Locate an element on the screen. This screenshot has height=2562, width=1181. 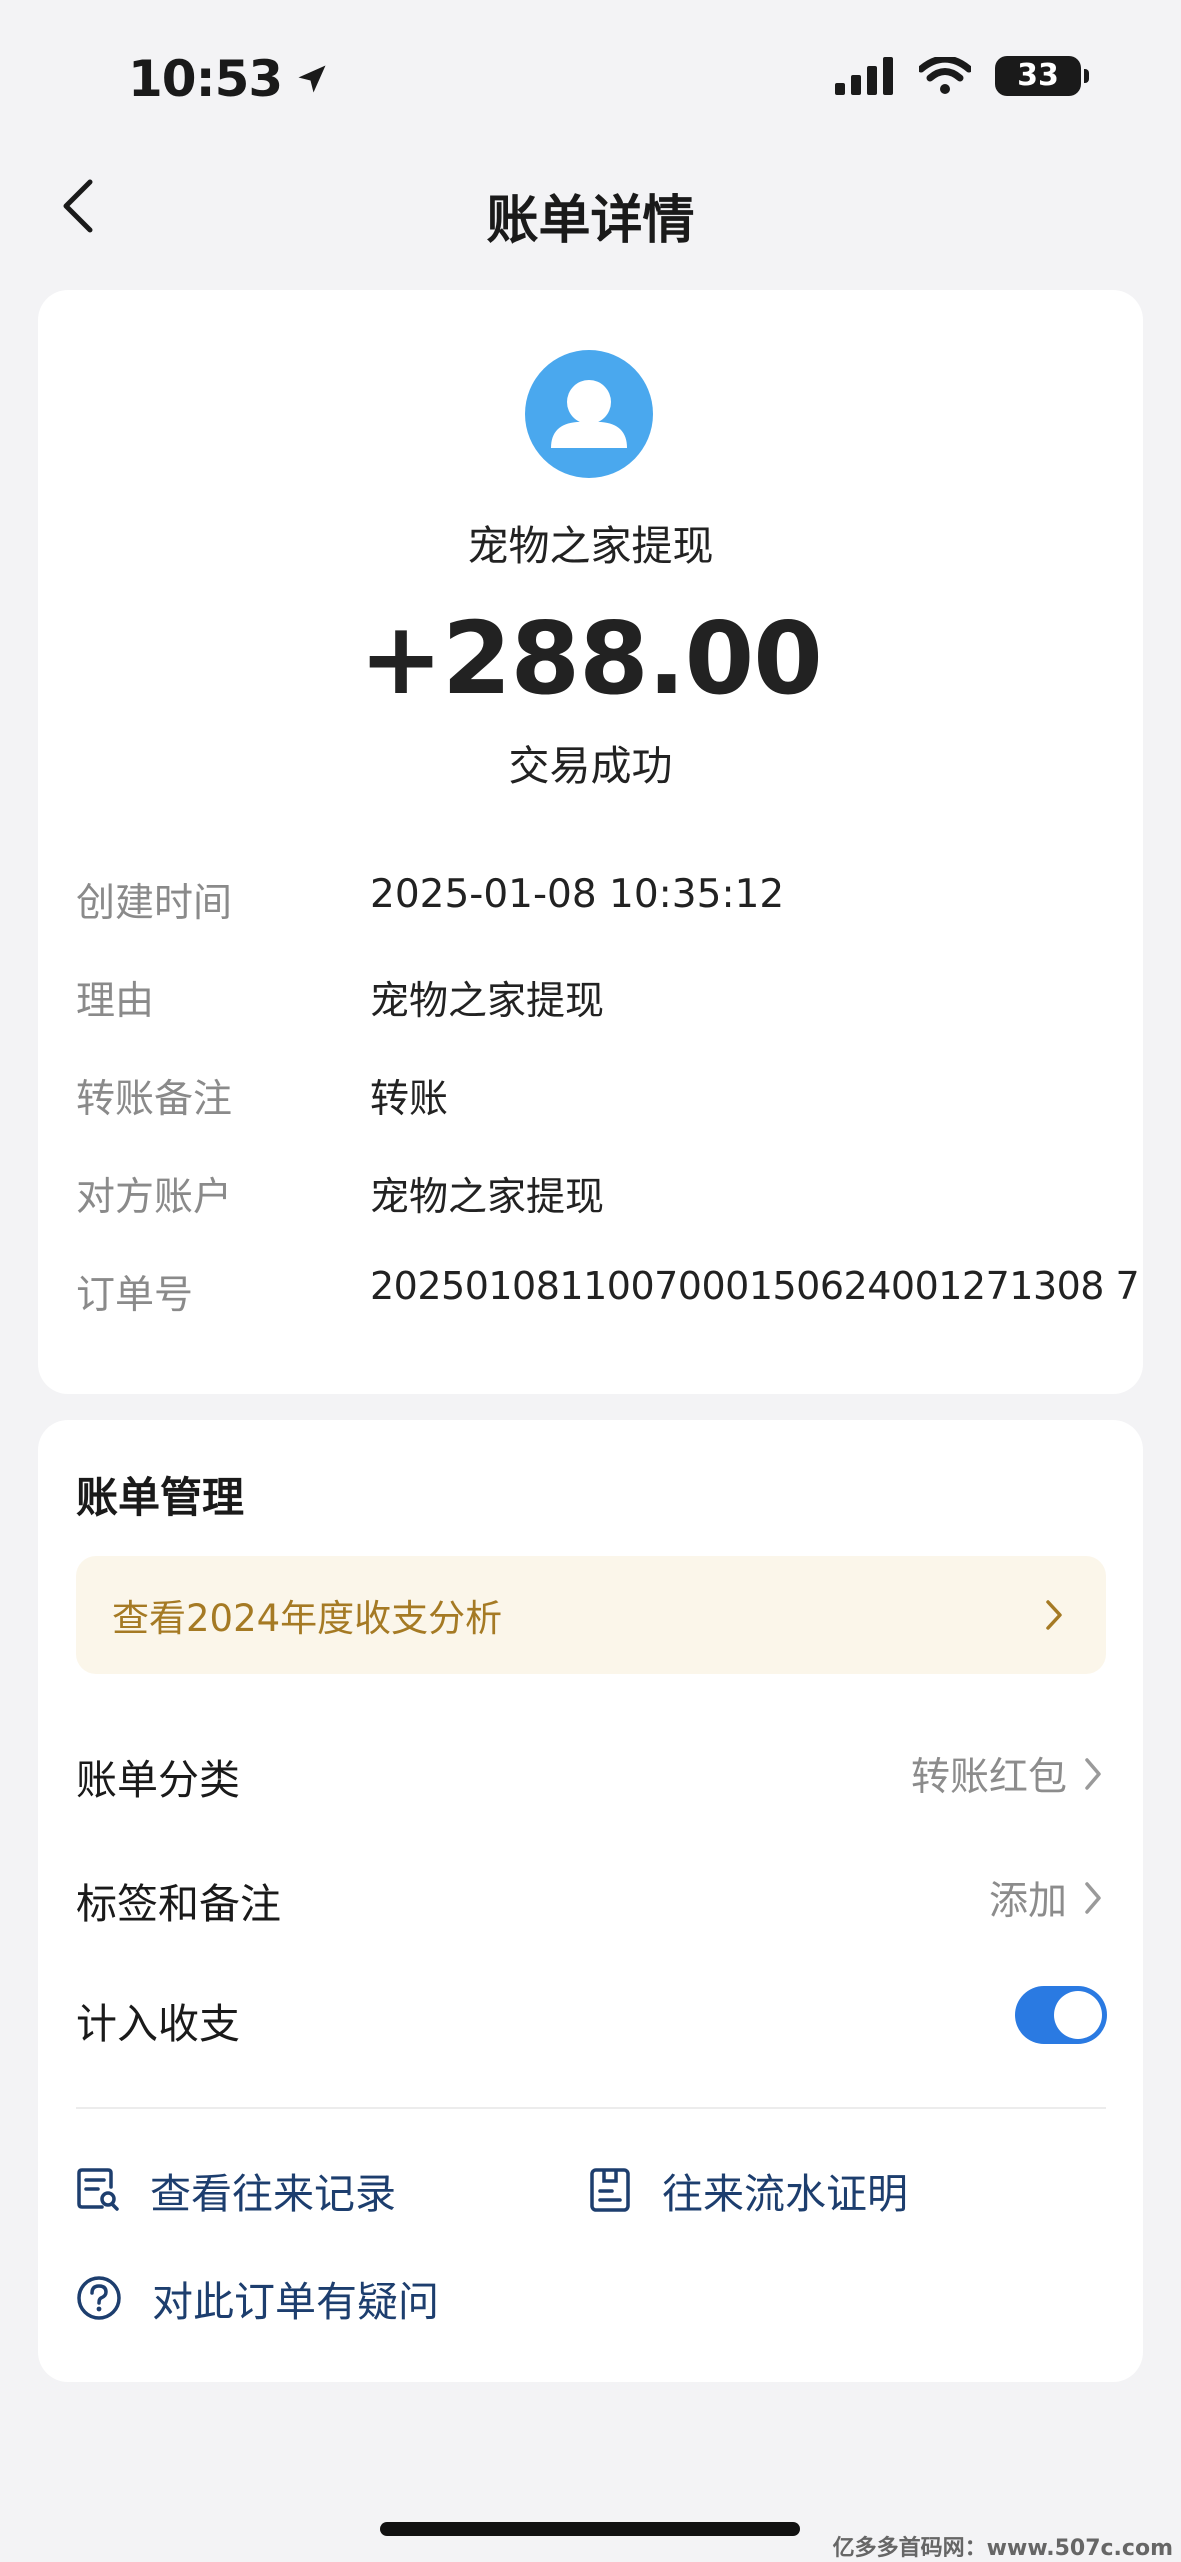
chevron-left-icon is located at coordinates (78, 206).